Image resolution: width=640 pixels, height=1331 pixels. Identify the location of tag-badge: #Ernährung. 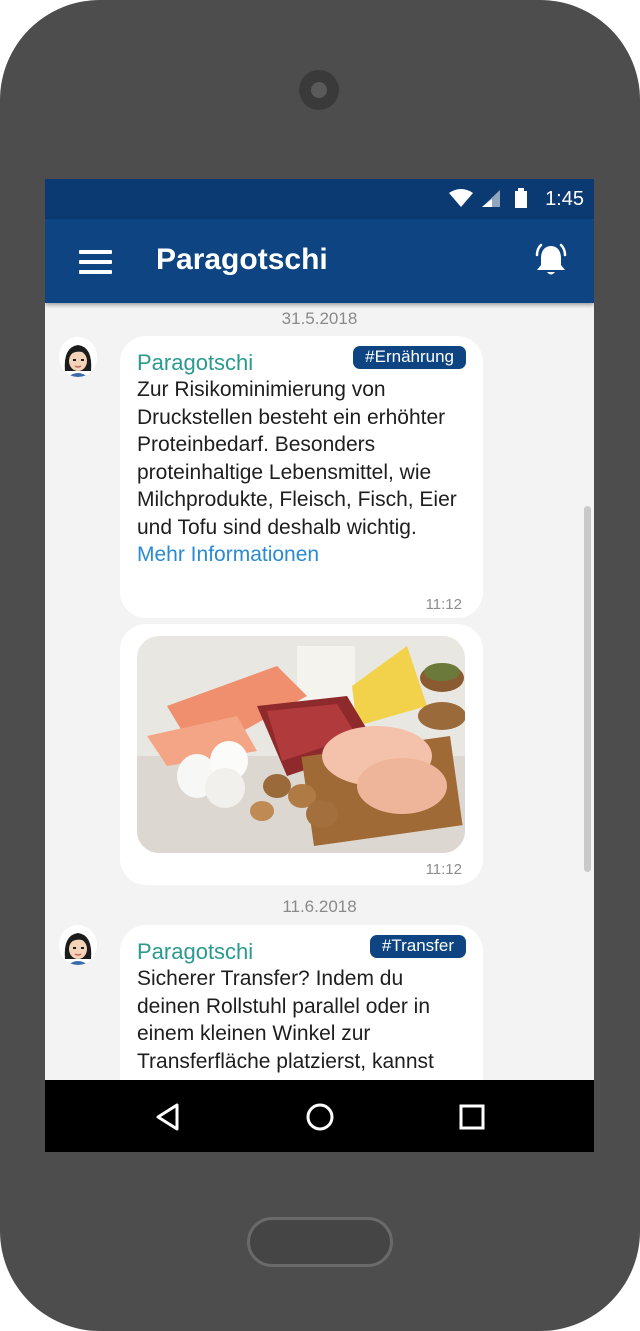
(409, 357).